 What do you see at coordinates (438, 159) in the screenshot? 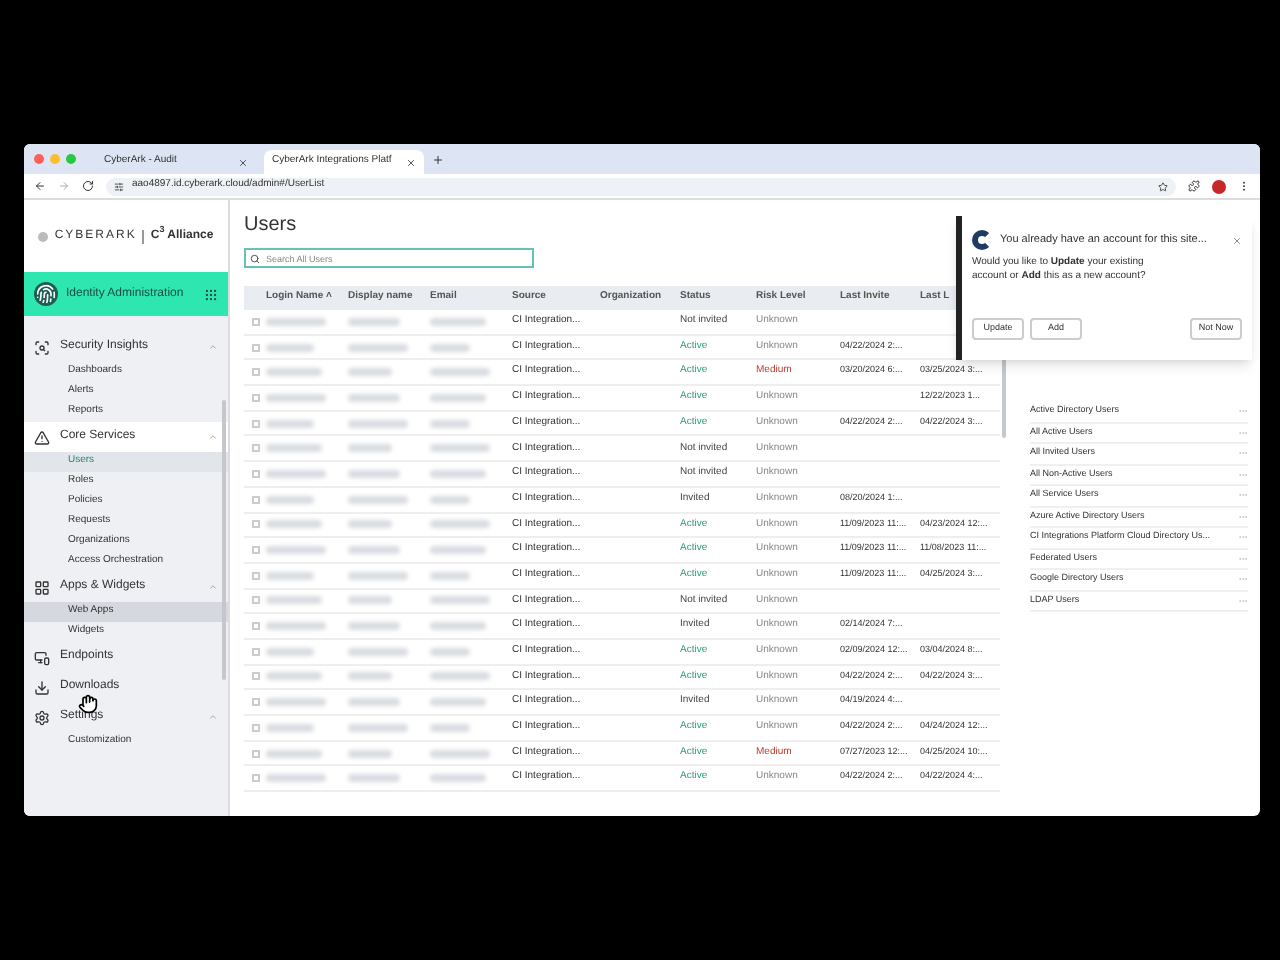
I see `new-tab-icon` at bounding box center [438, 159].